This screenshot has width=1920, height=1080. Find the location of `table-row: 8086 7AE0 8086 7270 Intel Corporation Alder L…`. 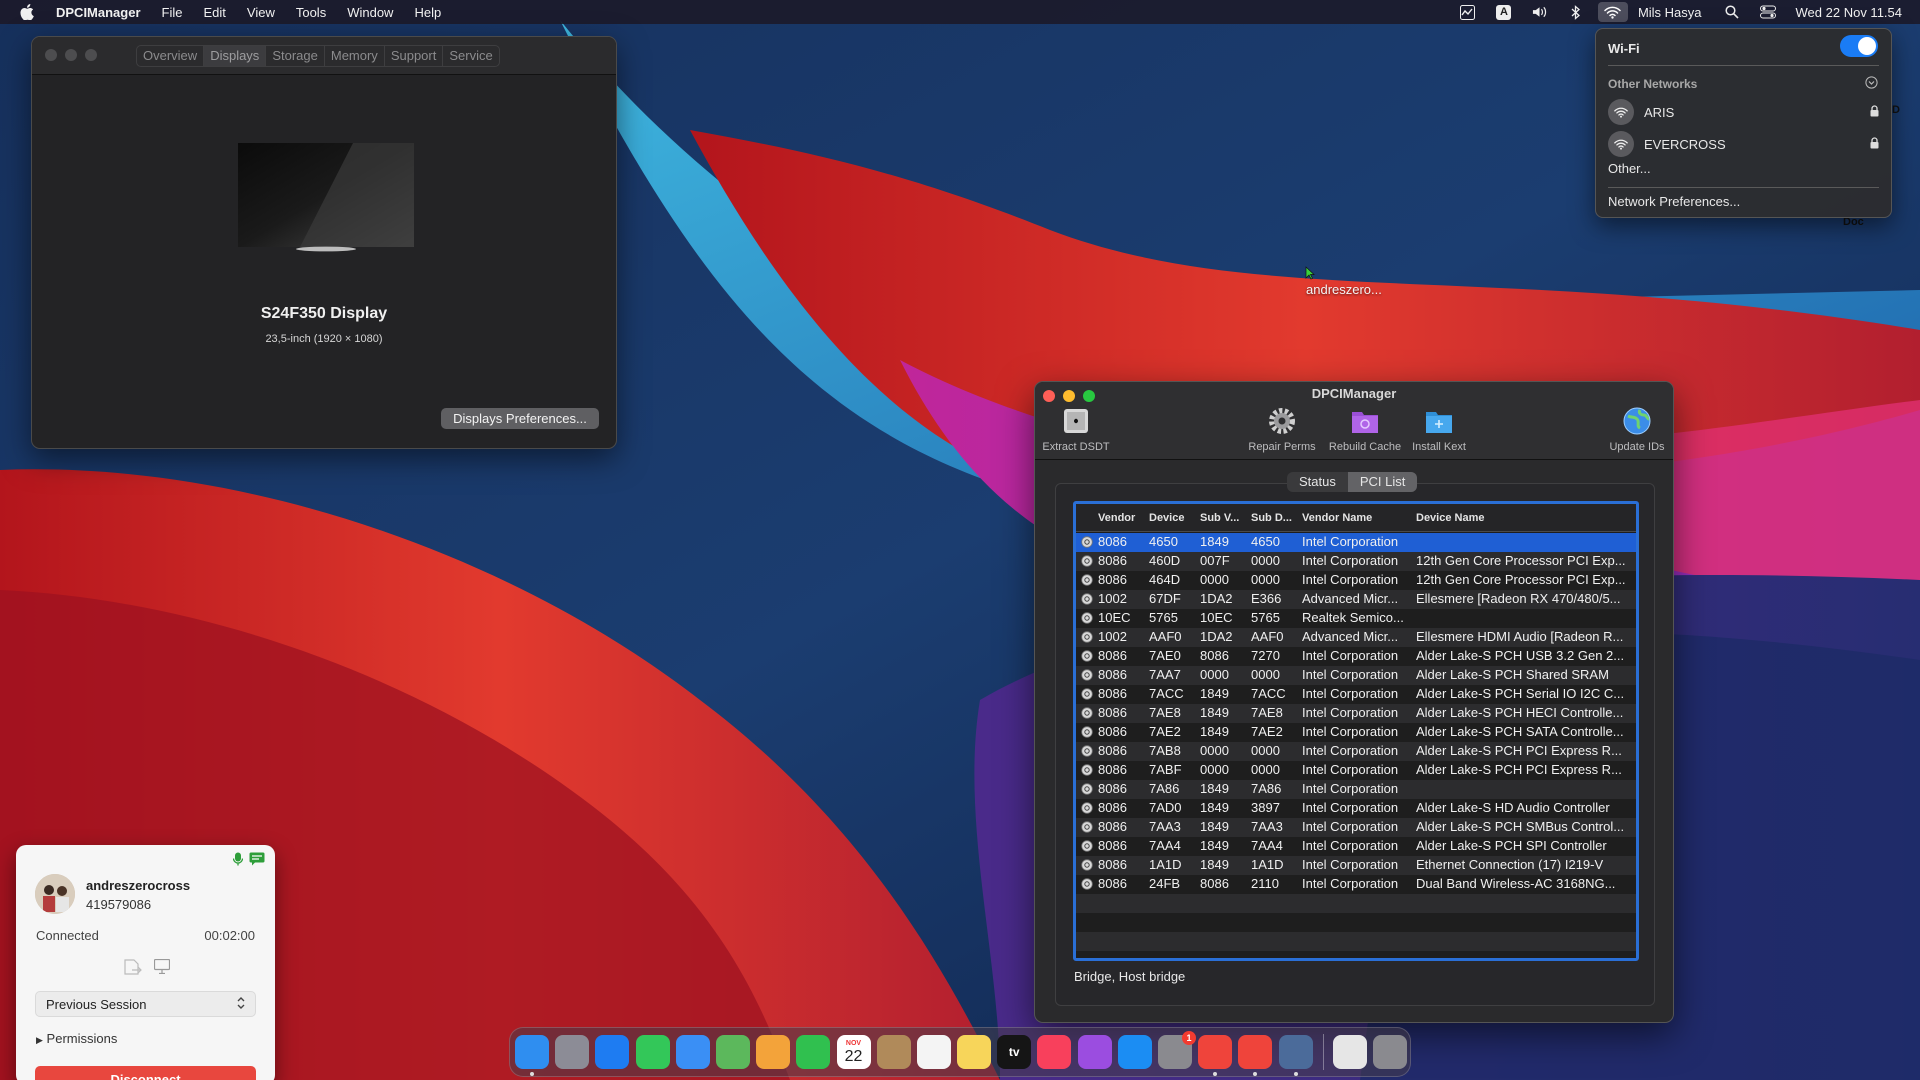

table-row: 8086 7AE0 8086 7270 Intel Corporation Alder L… is located at coordinates (1356, 656).